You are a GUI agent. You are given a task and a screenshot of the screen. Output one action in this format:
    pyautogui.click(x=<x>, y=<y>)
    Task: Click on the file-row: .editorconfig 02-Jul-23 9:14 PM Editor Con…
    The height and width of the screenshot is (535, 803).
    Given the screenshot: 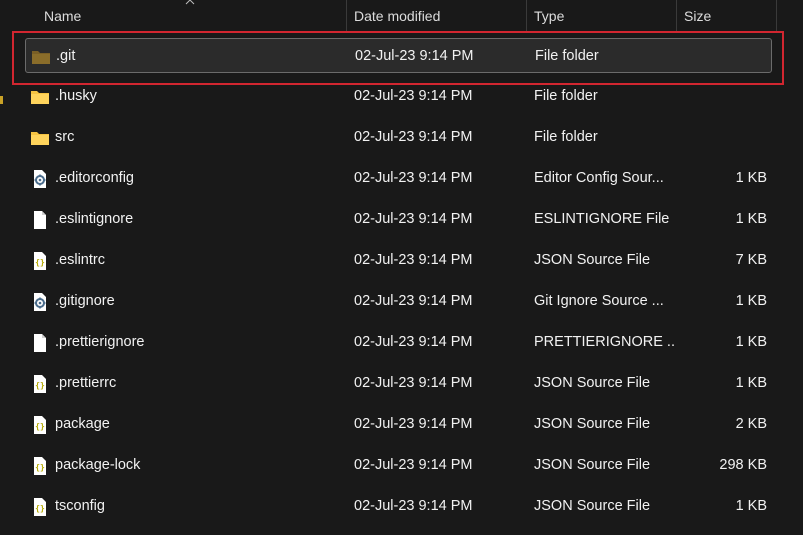 What is the action you would take?
    pyautogui.click(x=398, y=178)
    